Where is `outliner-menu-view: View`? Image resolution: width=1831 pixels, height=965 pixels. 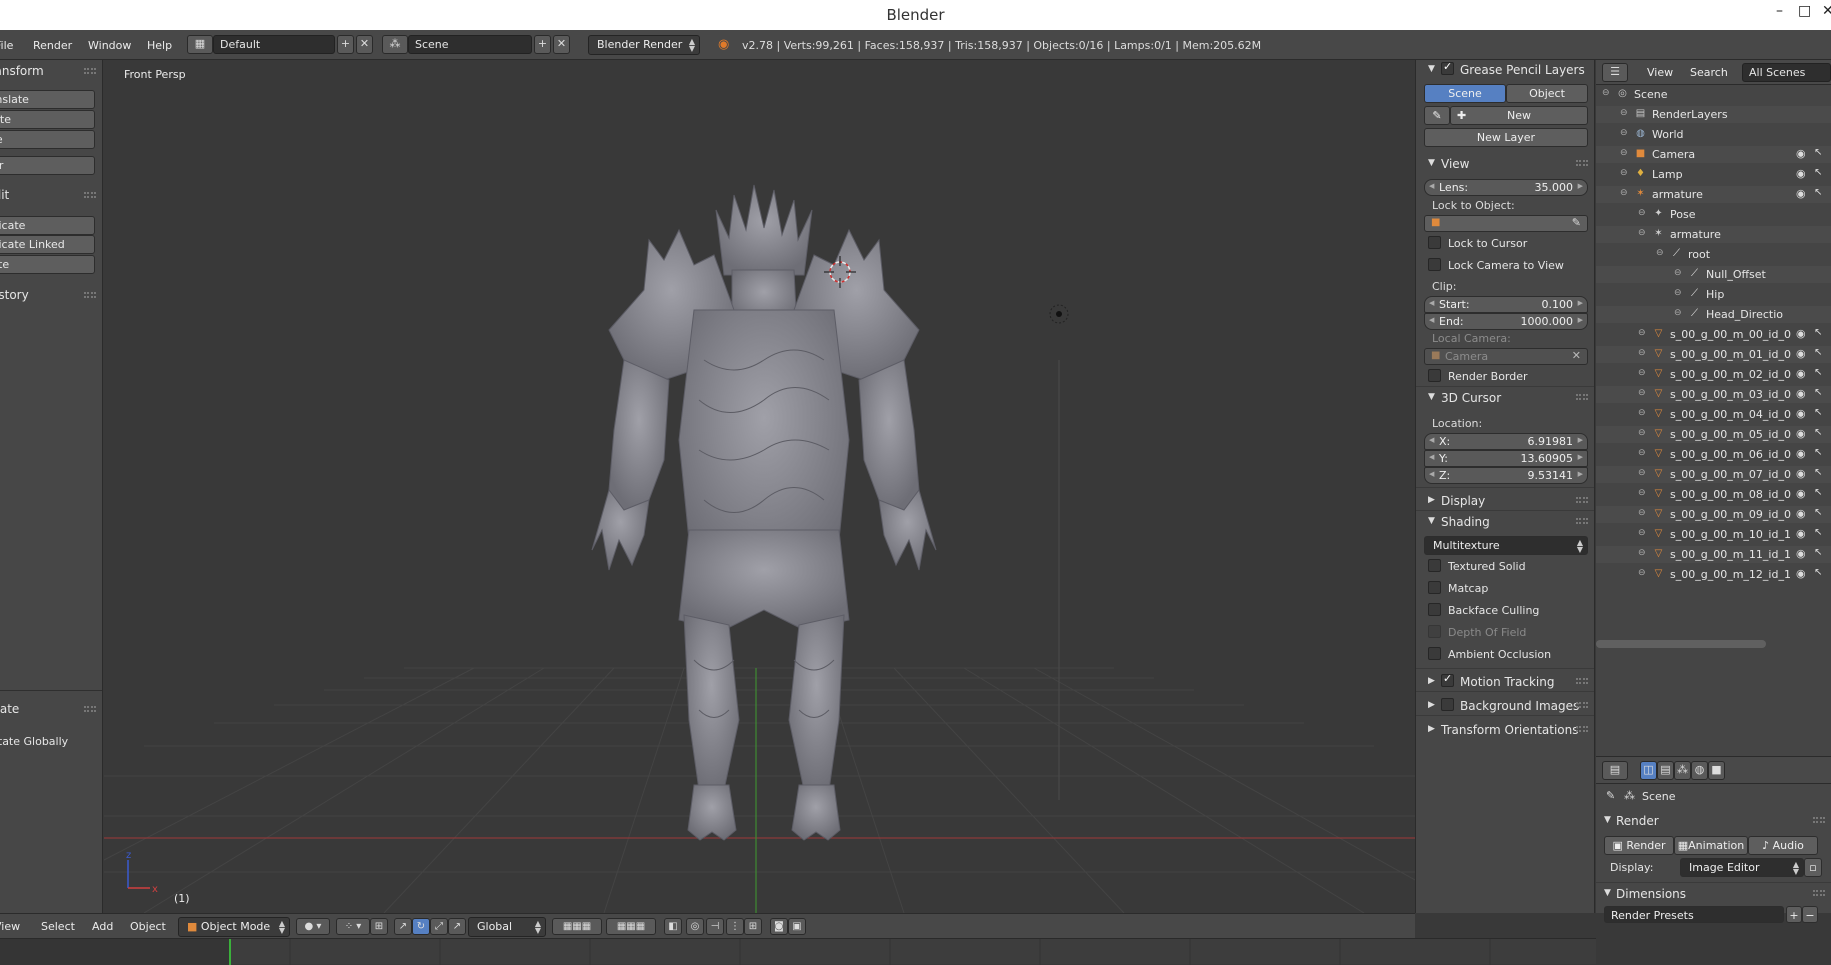
outliner-menu-view: View is located at coordinates (1660, 72).